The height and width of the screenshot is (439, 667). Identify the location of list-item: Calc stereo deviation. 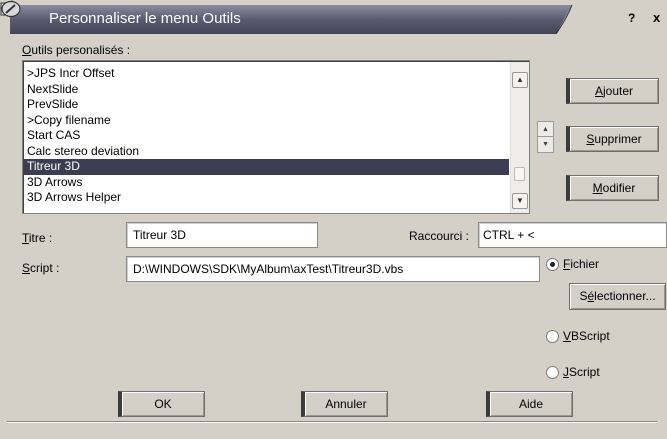
(266, 152).